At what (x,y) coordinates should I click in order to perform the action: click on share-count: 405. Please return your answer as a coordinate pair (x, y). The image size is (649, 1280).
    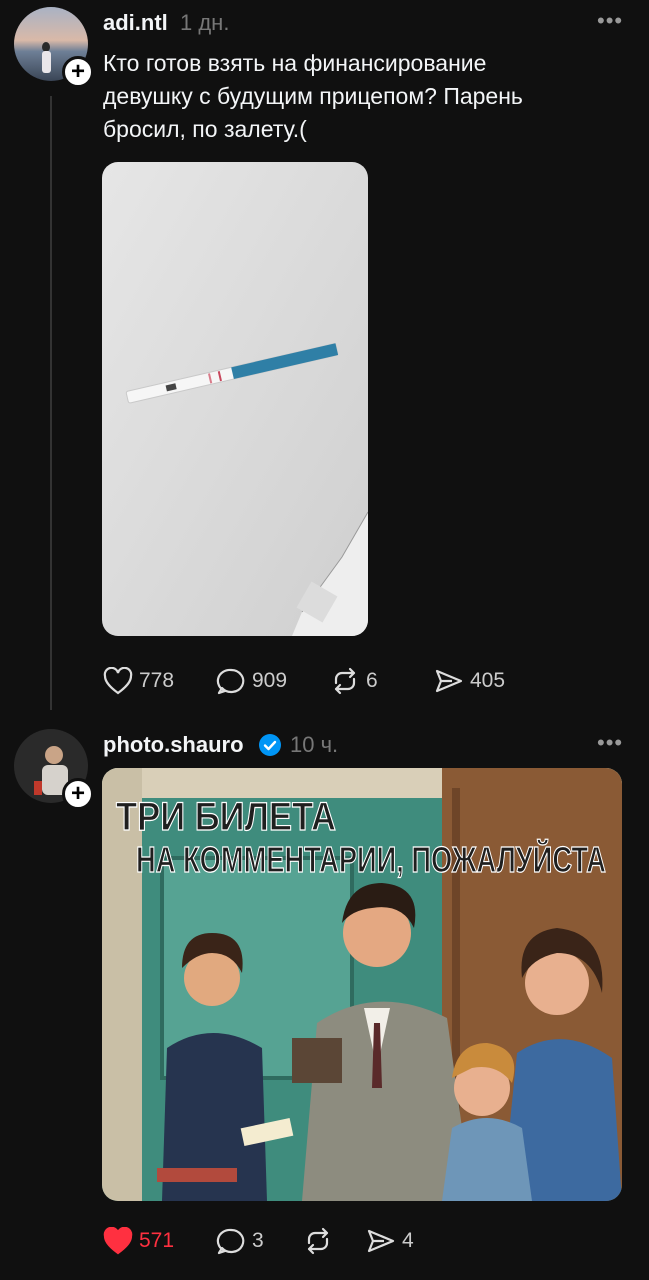
    Looking at the image, I should click on (488, 680).